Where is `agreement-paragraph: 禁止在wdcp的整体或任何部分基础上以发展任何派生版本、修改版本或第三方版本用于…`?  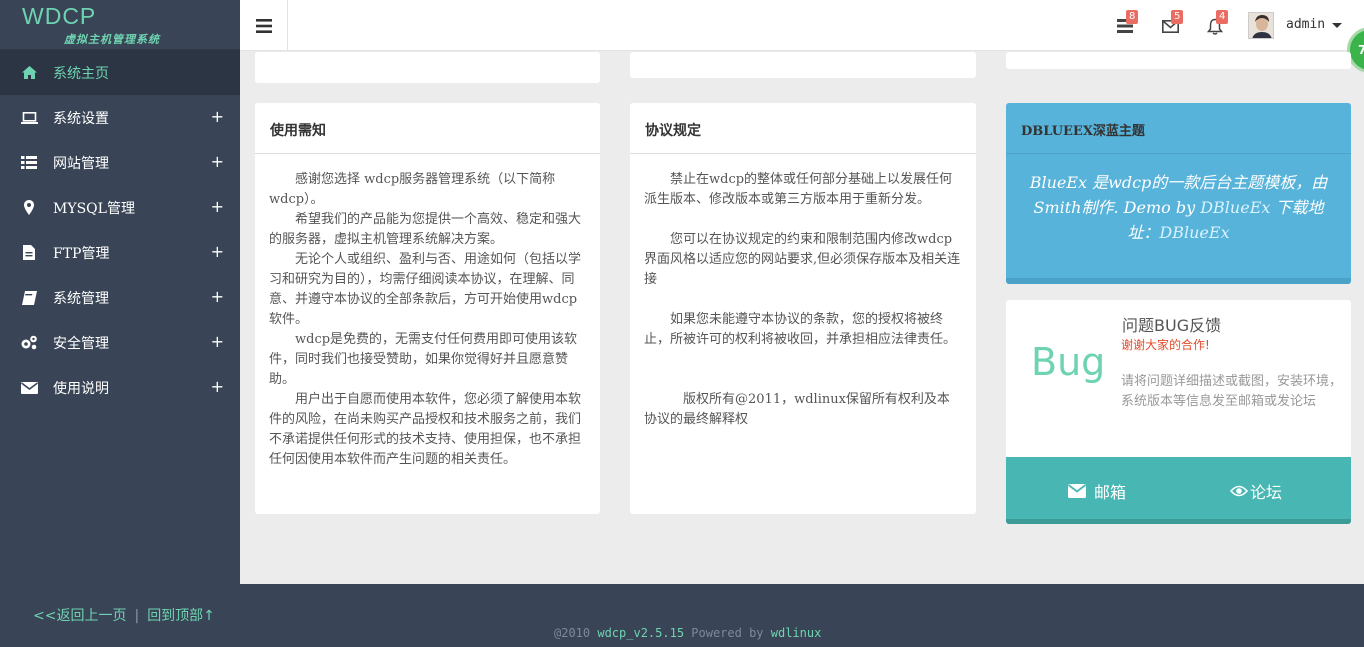
agreement-paragraph: 禁止在wdcp的整体或任何部分基础上以发展任何派生版本、修改版本或第三方版本用于… is located at coordinates (798, 189).